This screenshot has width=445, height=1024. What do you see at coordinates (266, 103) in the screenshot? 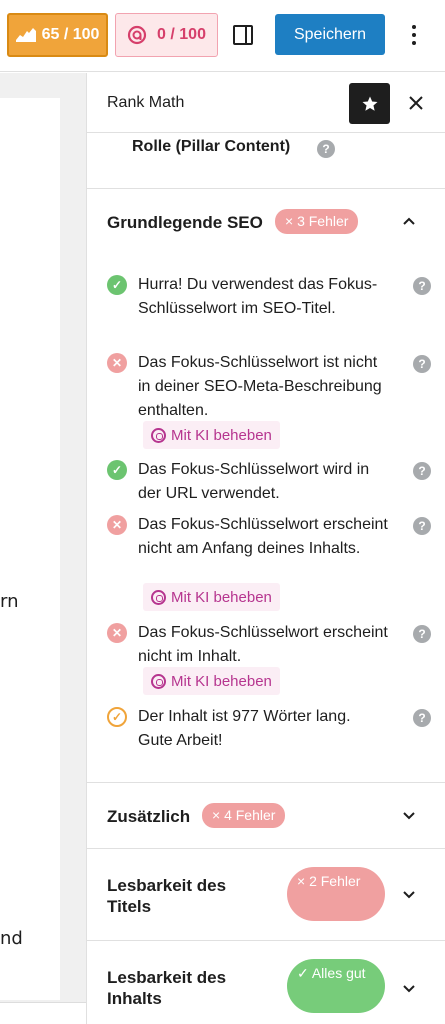
I see `sidebar-header: Rank Math` at bounding box center [266, 103].